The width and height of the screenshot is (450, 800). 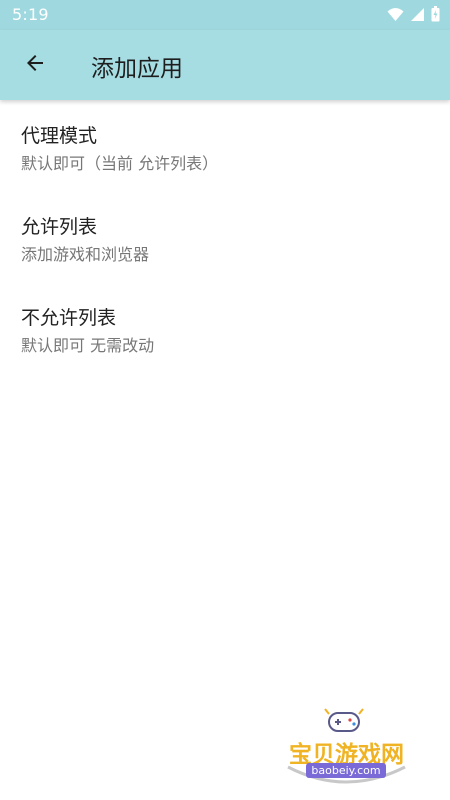 What do you see at coordinates (69, 318) in the screenshot?
I see `setting-title: 不允许列表` at bounding box center [69, 318].